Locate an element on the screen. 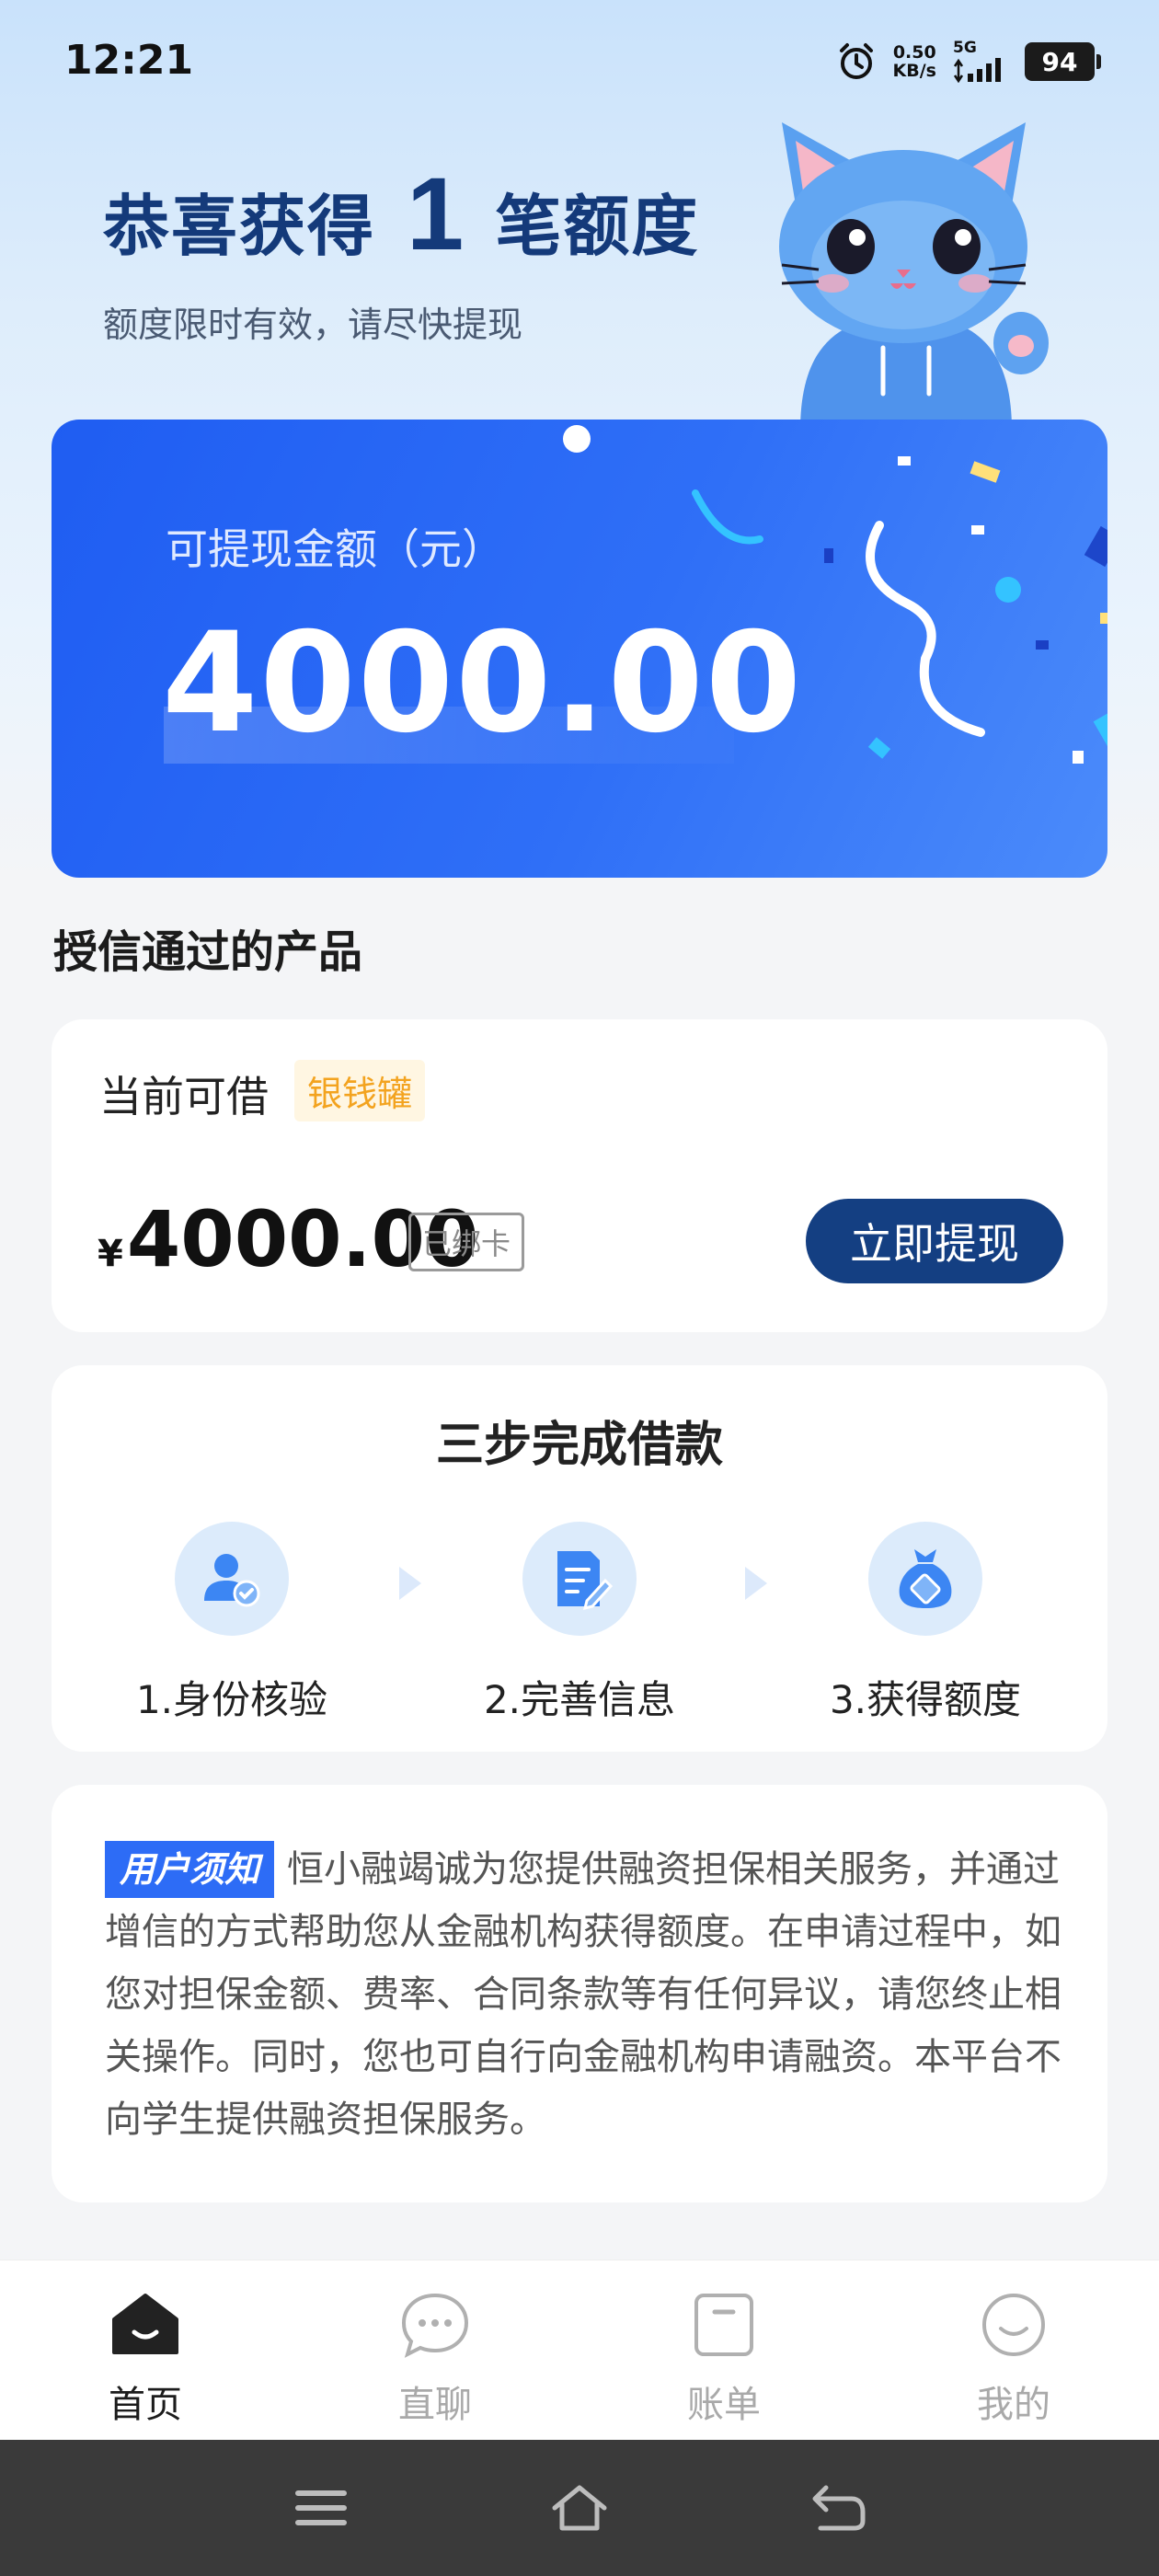 The height and width of the screenshot is (2576, 1159). step-complete-info: 2.完善信息 is located at coordinates (579, 1623).